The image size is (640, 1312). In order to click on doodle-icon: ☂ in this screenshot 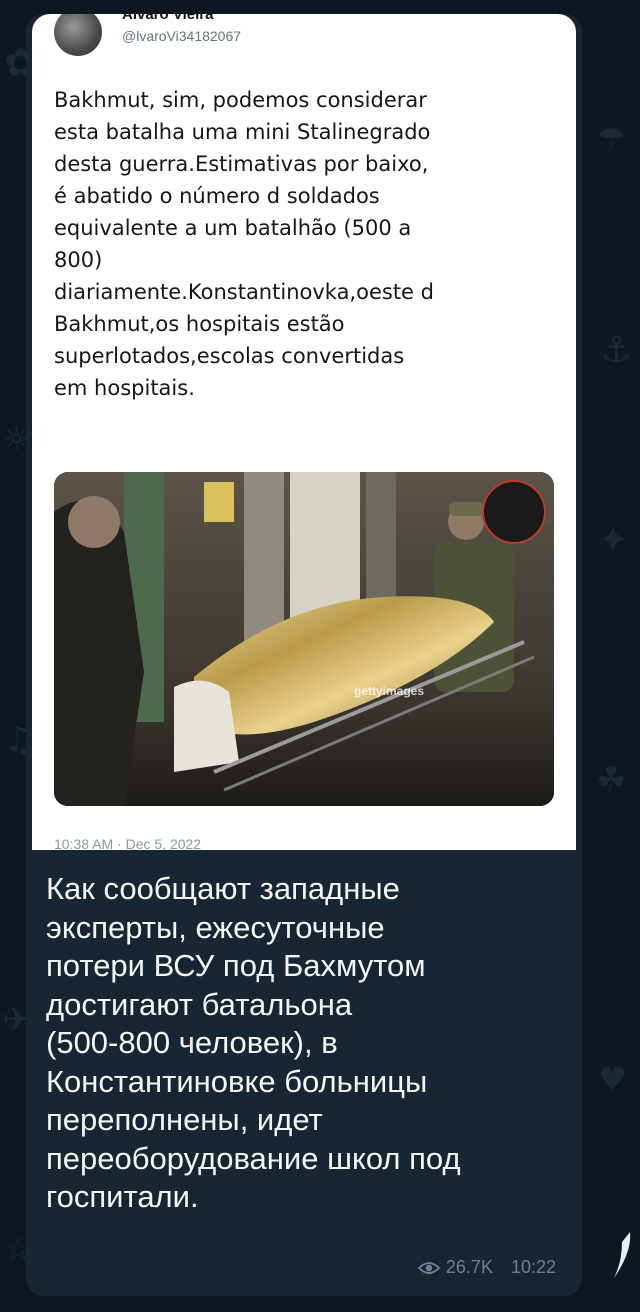, I will do `click(611, 140)`.